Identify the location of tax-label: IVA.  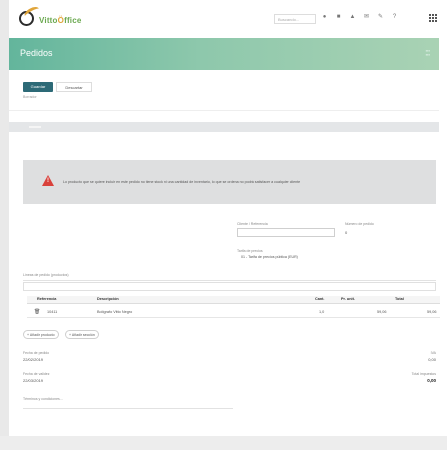
(433, 353).